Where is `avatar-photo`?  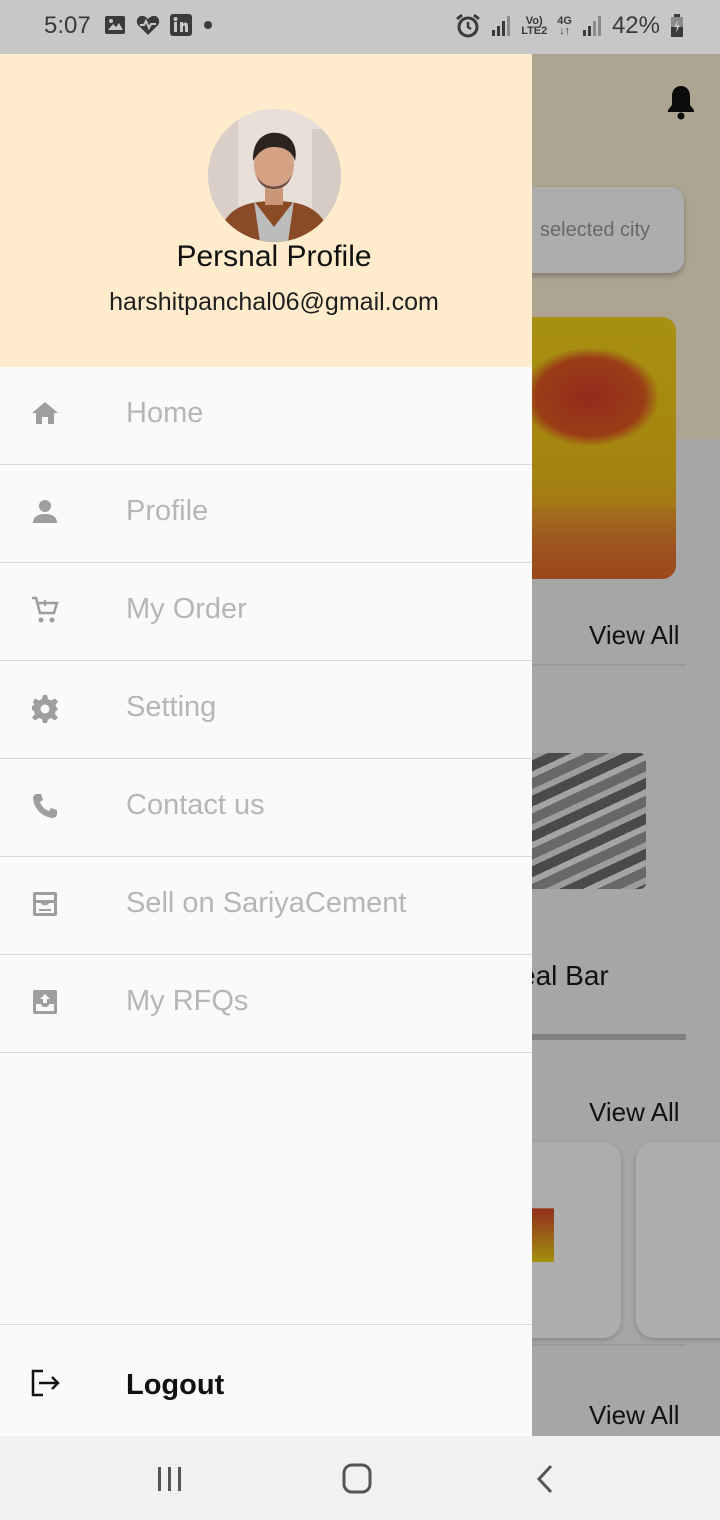
avatar-photo is located at coordinates (274, 175).